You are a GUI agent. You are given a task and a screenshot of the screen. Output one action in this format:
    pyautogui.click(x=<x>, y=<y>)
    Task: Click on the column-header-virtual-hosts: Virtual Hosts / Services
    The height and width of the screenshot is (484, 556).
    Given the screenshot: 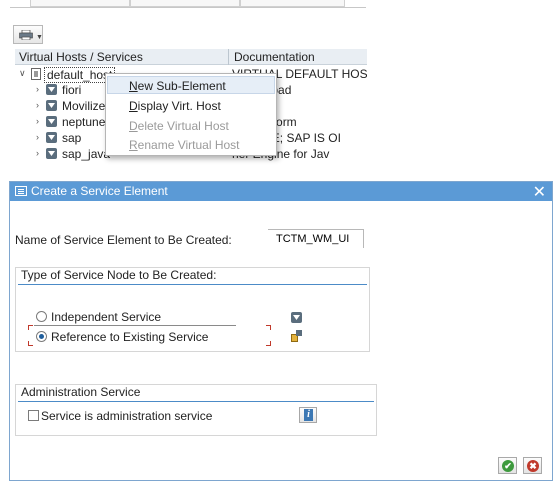 What is the action you would take?
    pyautogui.click(x=81, y=57)
    